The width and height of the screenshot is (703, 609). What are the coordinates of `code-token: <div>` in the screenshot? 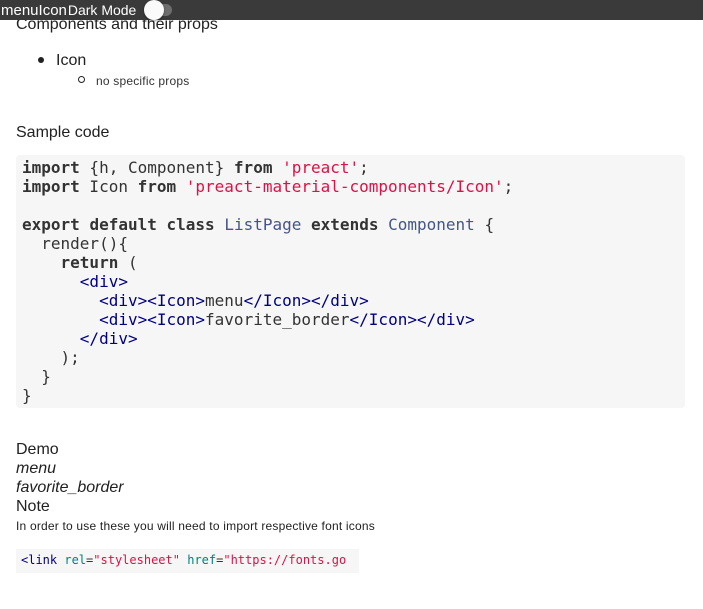 It's located at (103, 281).